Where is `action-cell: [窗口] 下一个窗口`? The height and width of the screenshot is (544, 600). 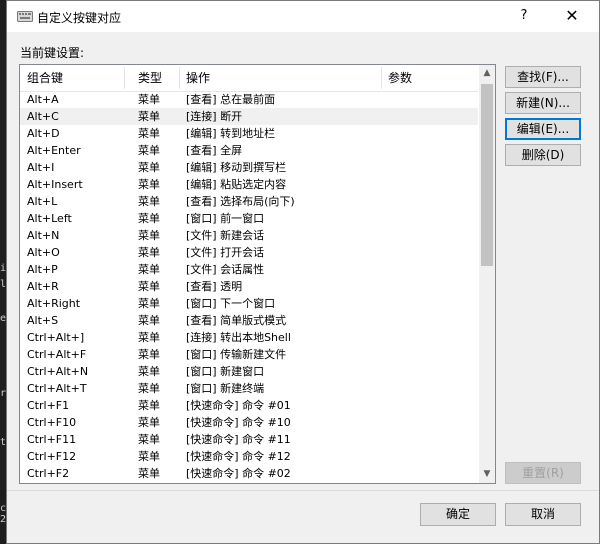 action-cell: [窗口] 下一个窗口 is located at coordinates (231, 303).